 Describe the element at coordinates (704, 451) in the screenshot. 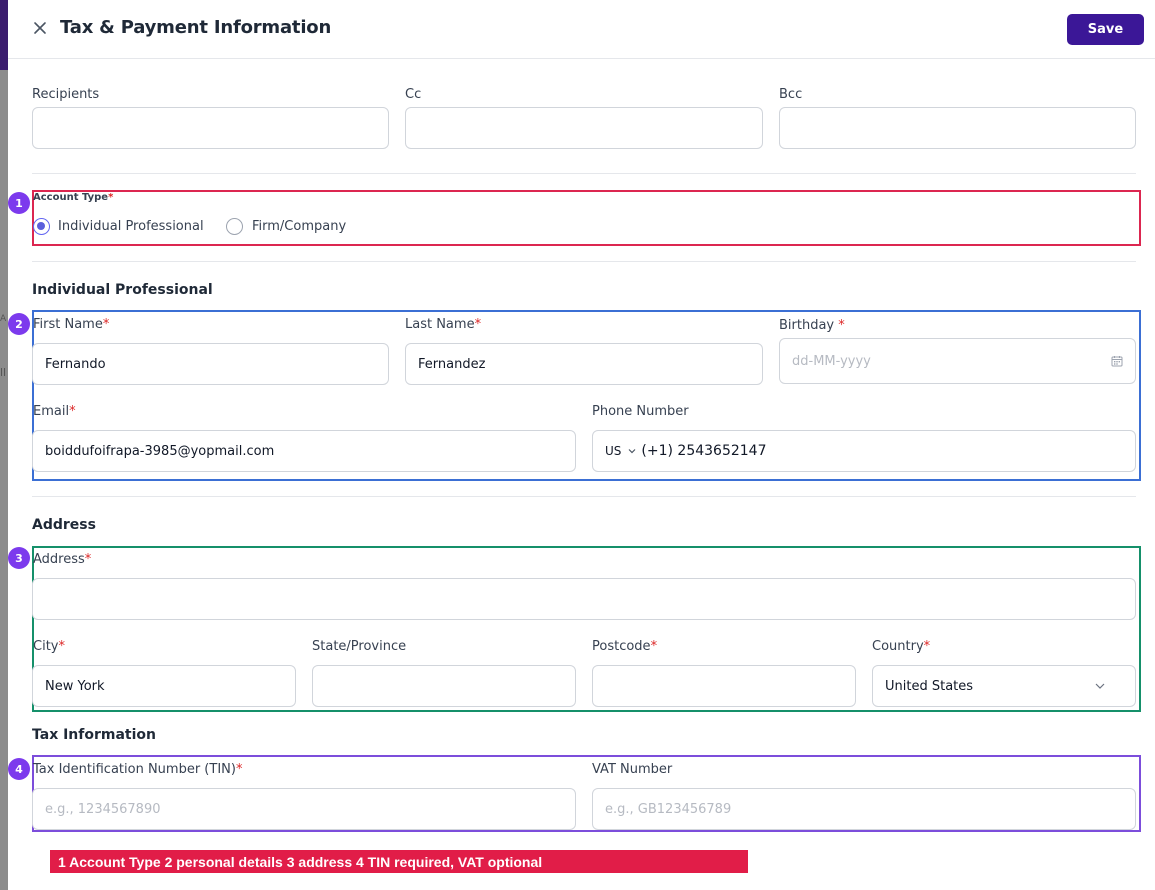

I see `phone-number-value: (+1) 2543652147` at that location.